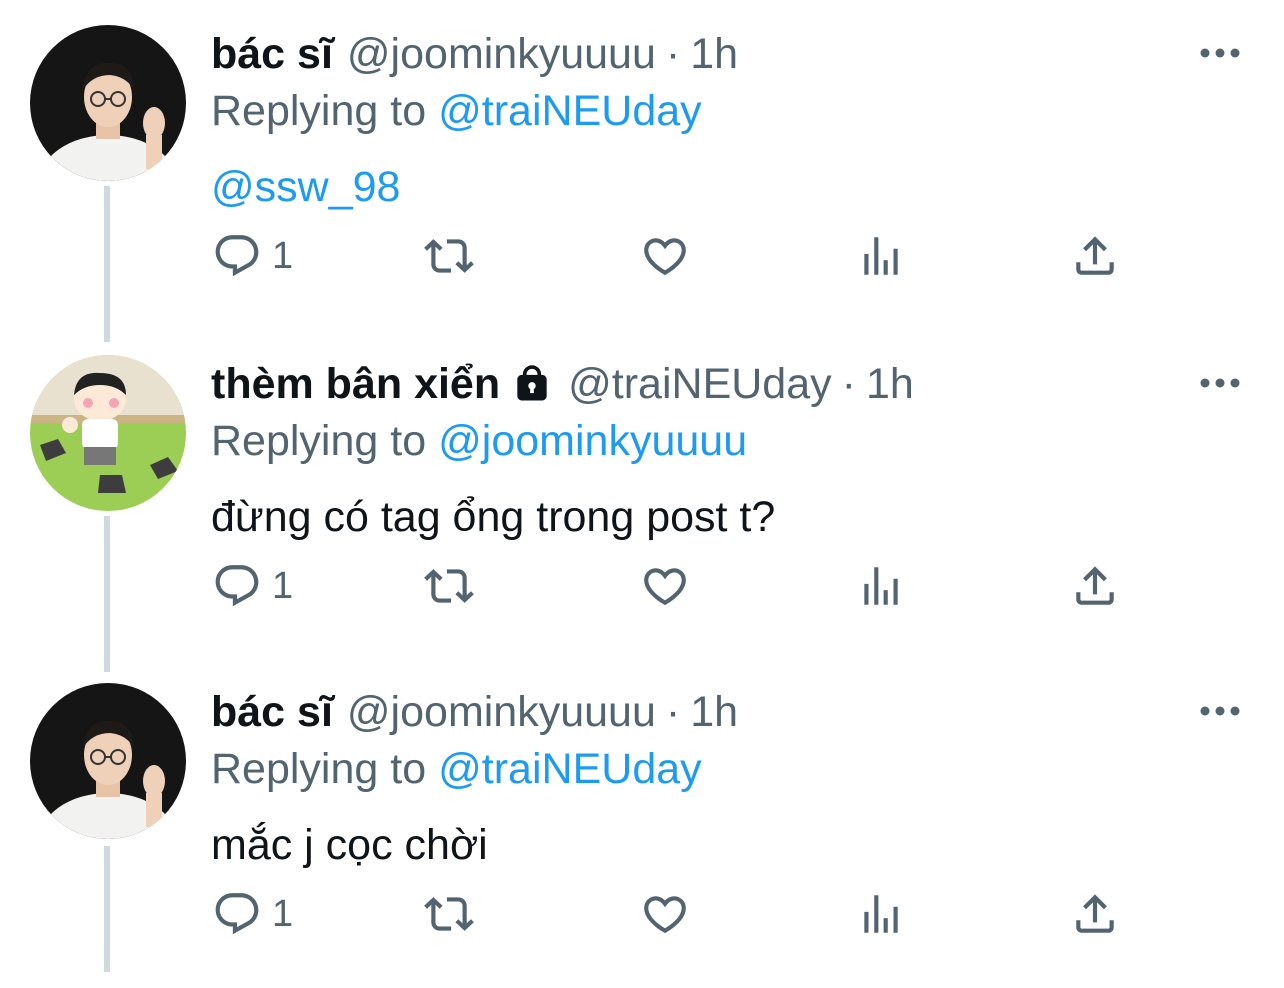 The height and width of the screenshot is (988, 1284). What do you see at coordinates (355, 384) in the screenshot?
I see `display-name: thèm bân xiển` at bounding box center [355, 384].